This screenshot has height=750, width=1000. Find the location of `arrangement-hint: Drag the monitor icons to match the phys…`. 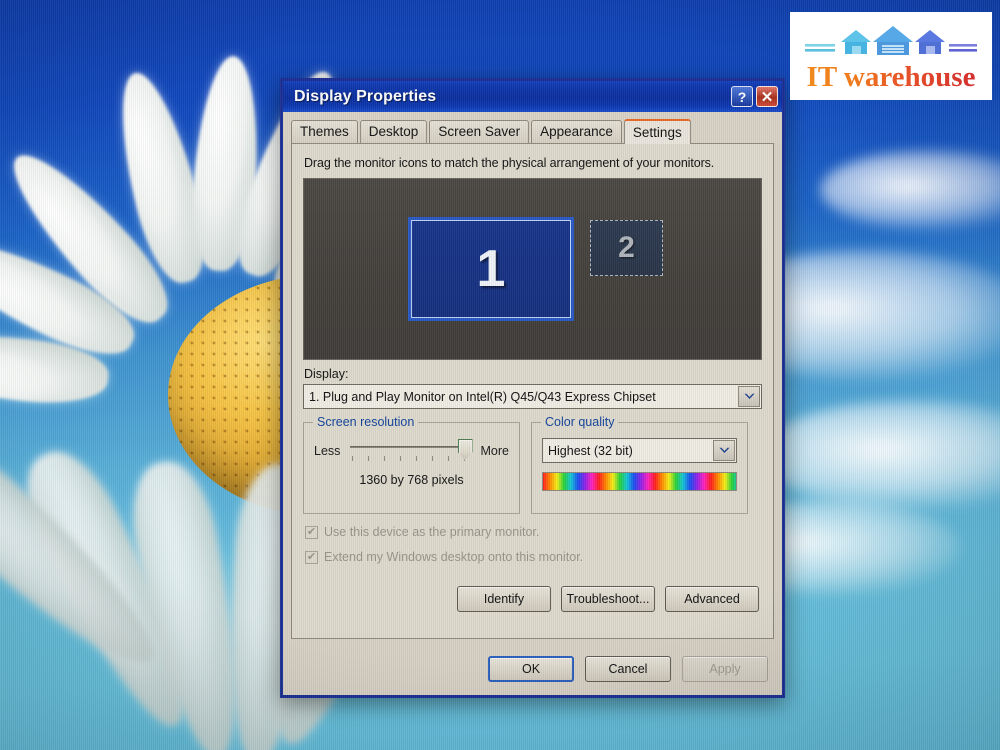

arrangement-hint: Drag the monitor icons to match the phys… is located at coordinates (509, 163).